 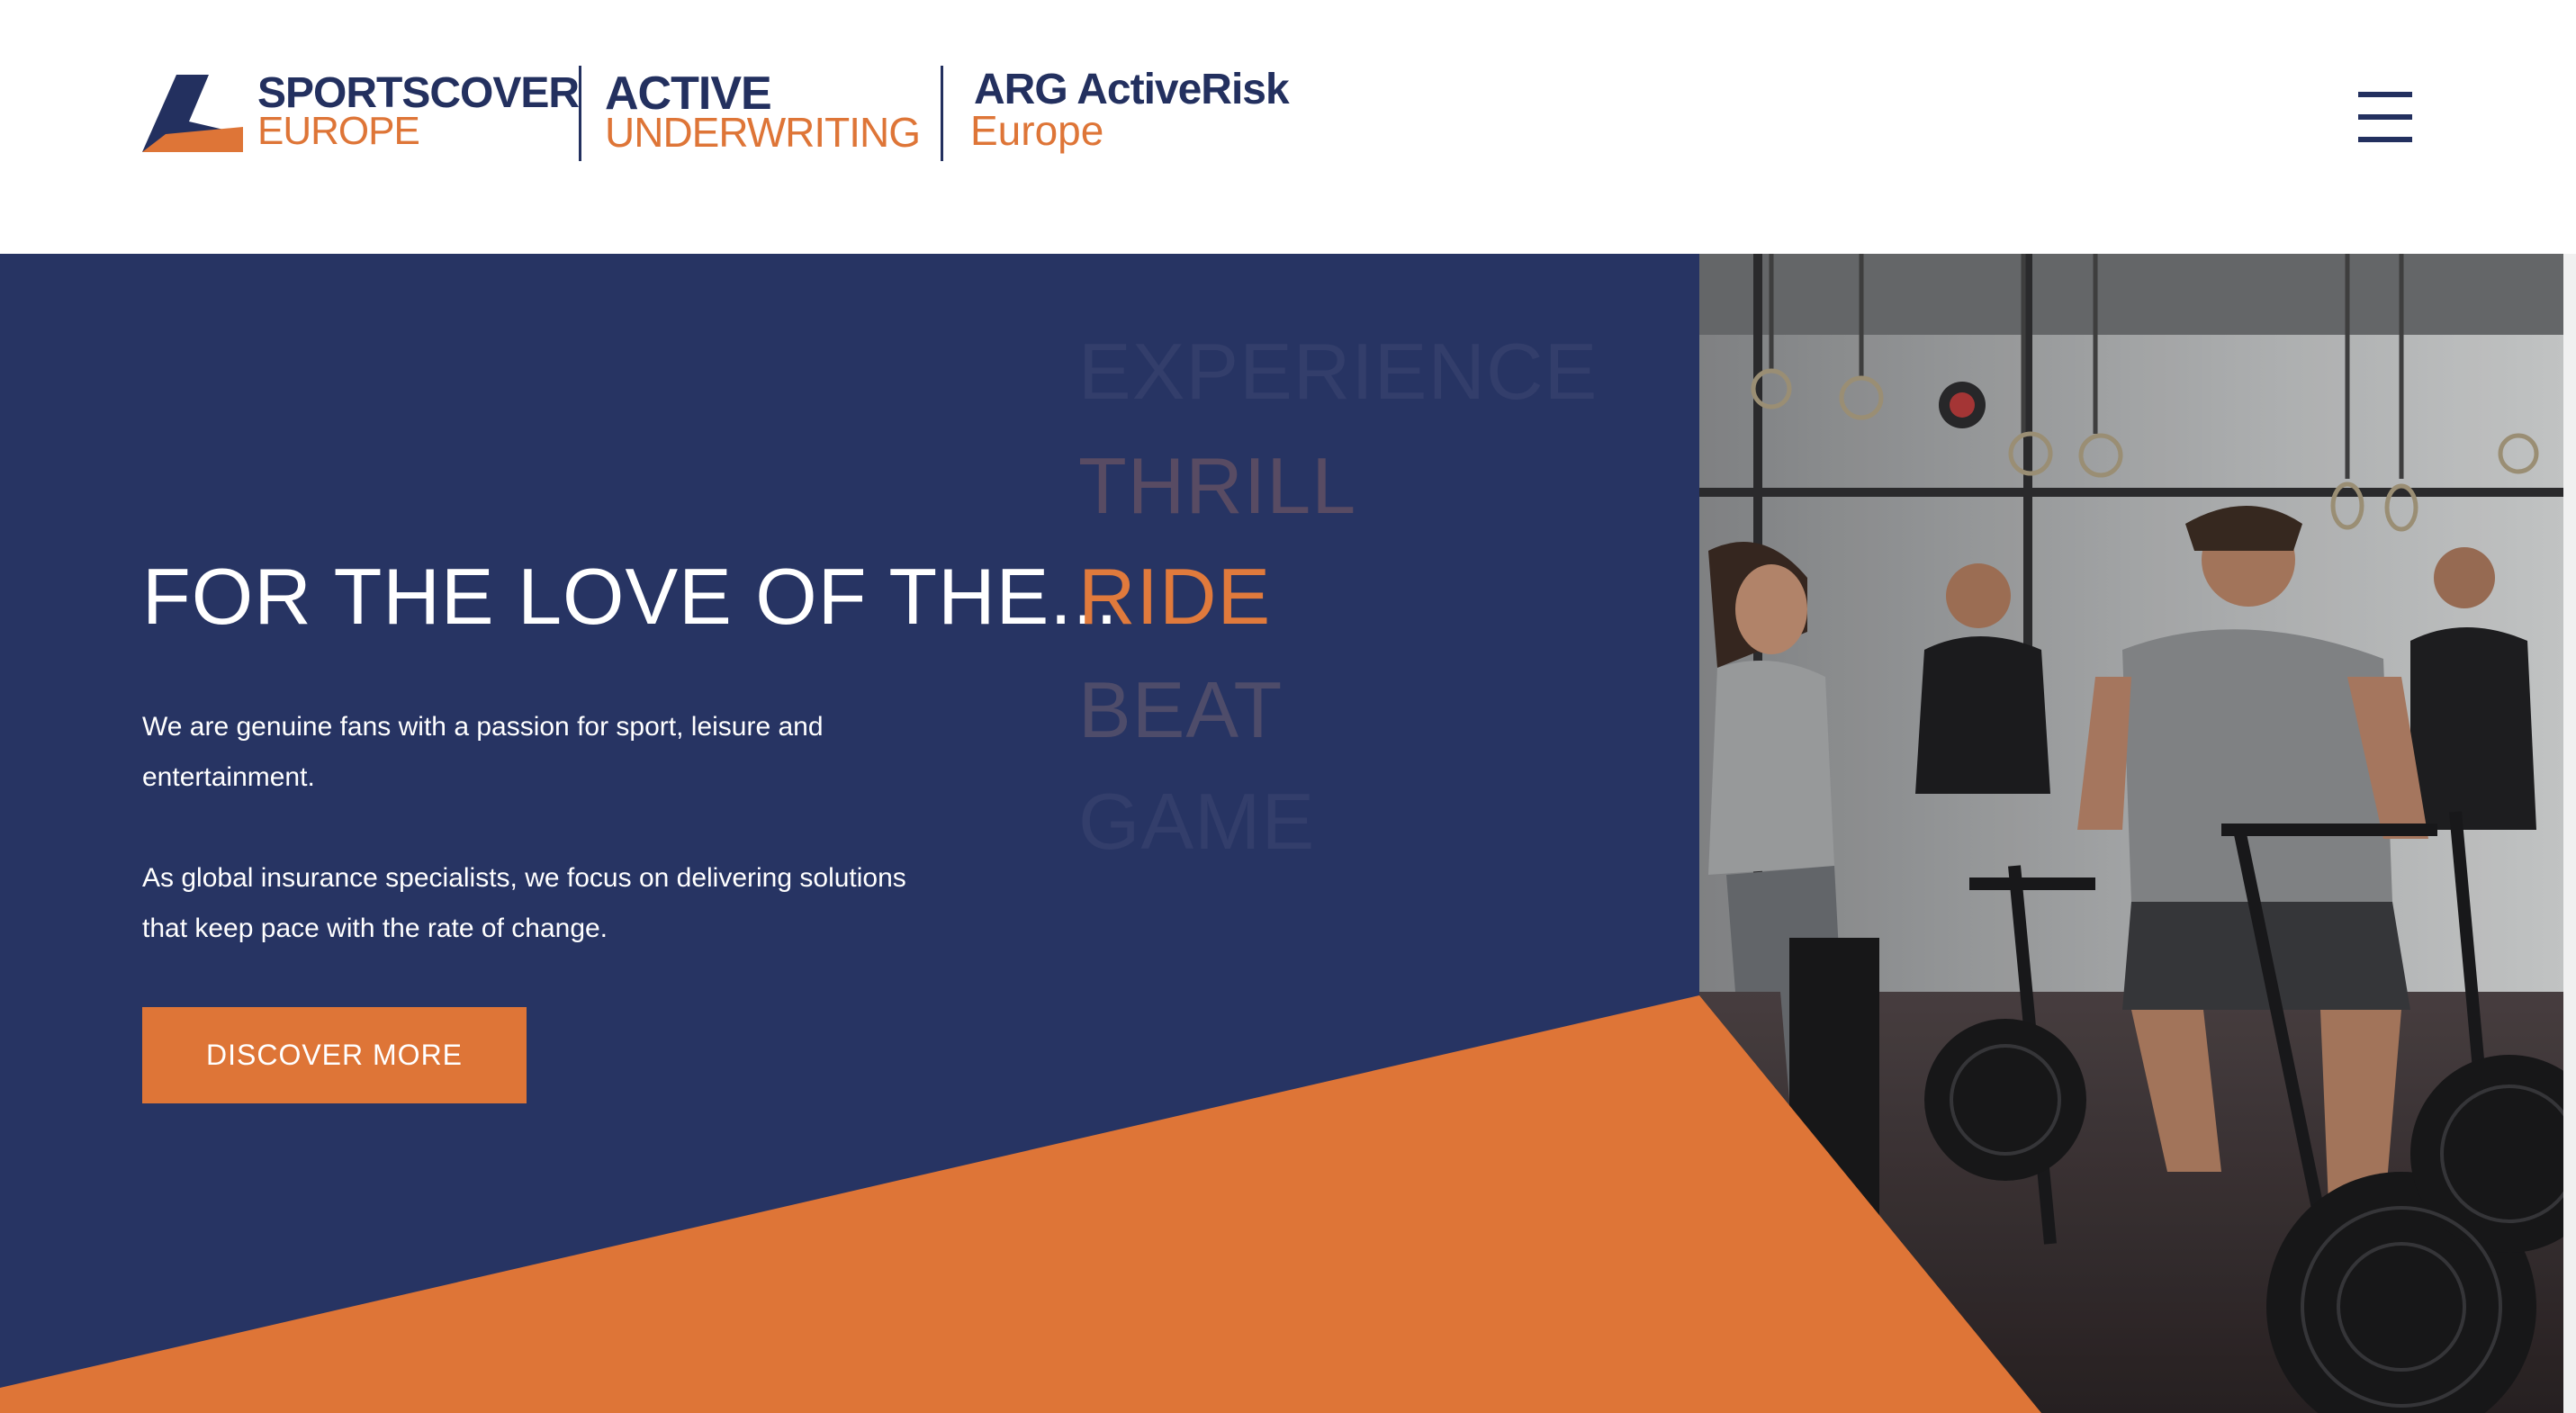 I want to click on rotating-word: GAME, so click(x=1197, y=822).